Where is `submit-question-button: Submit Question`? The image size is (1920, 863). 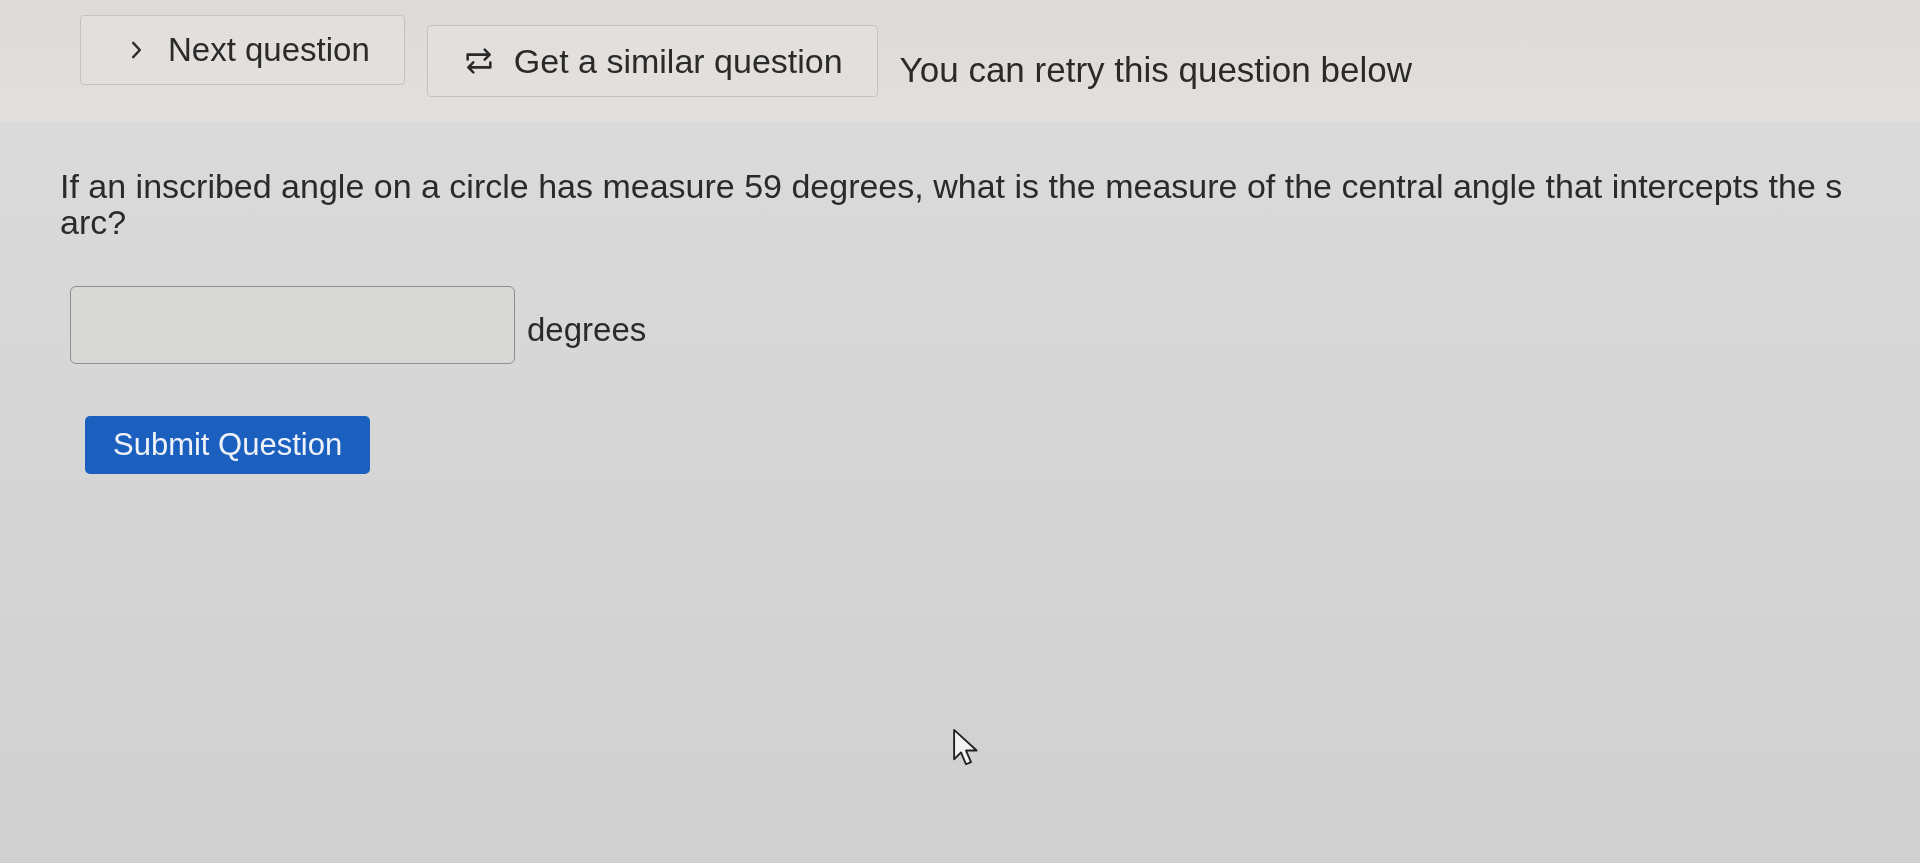
submit-question-button: Submit Question is located at coordinates (228, 445).